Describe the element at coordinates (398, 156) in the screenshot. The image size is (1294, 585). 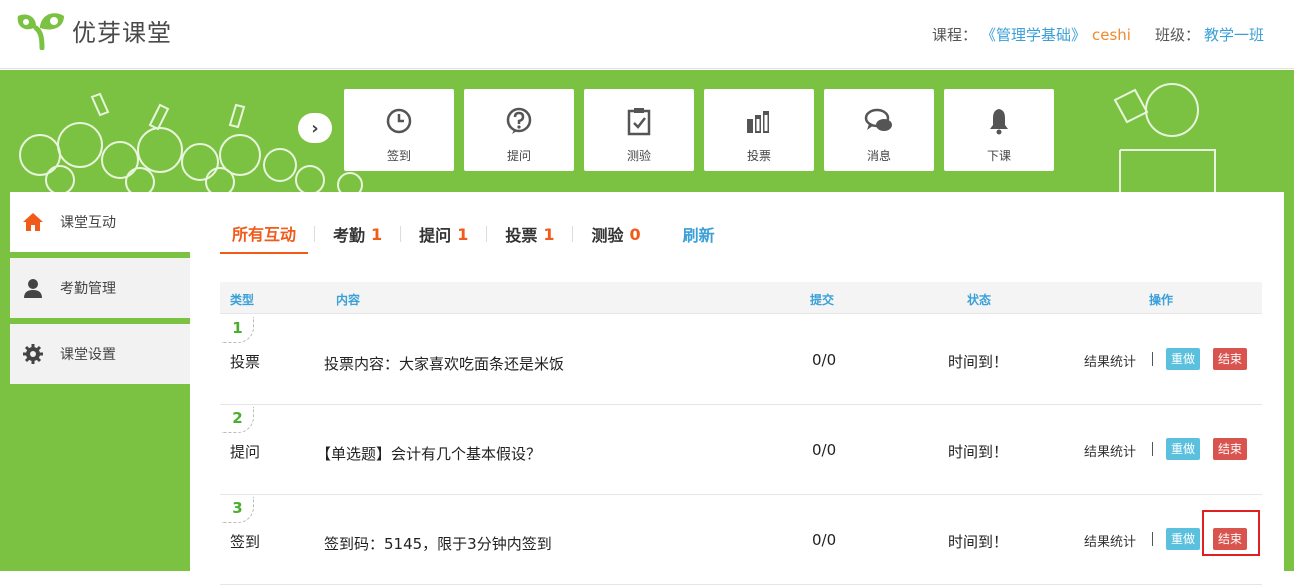
I see `toolbar-label: 签到` at that location.